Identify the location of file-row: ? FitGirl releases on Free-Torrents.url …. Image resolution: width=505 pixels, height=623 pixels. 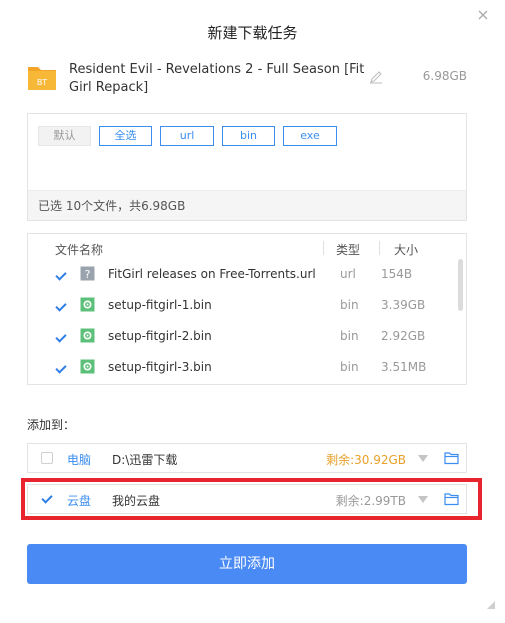
(247, 276).